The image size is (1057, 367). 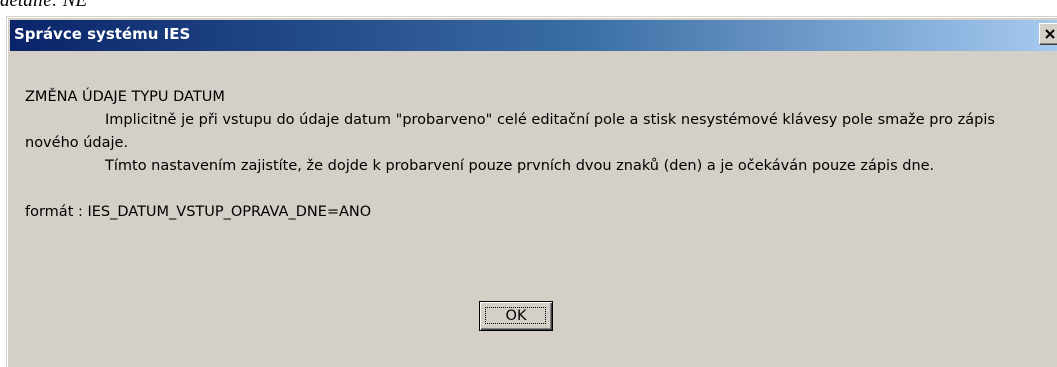 I want to click on ok-button-label: OK, so click(x=516, y=316).